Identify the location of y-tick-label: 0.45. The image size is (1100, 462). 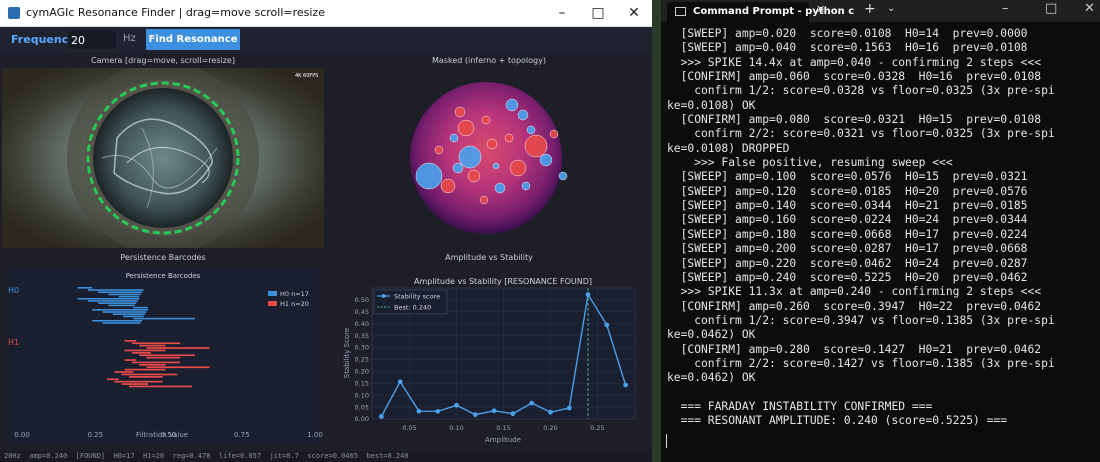
(362, 312).